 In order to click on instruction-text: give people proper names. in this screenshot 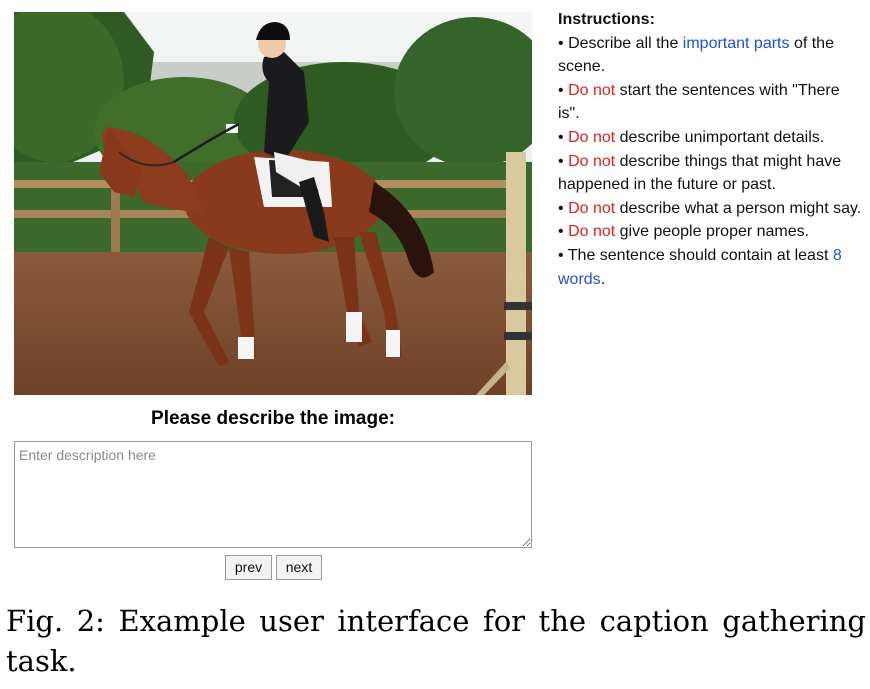, I will do `click(712, 232)`.